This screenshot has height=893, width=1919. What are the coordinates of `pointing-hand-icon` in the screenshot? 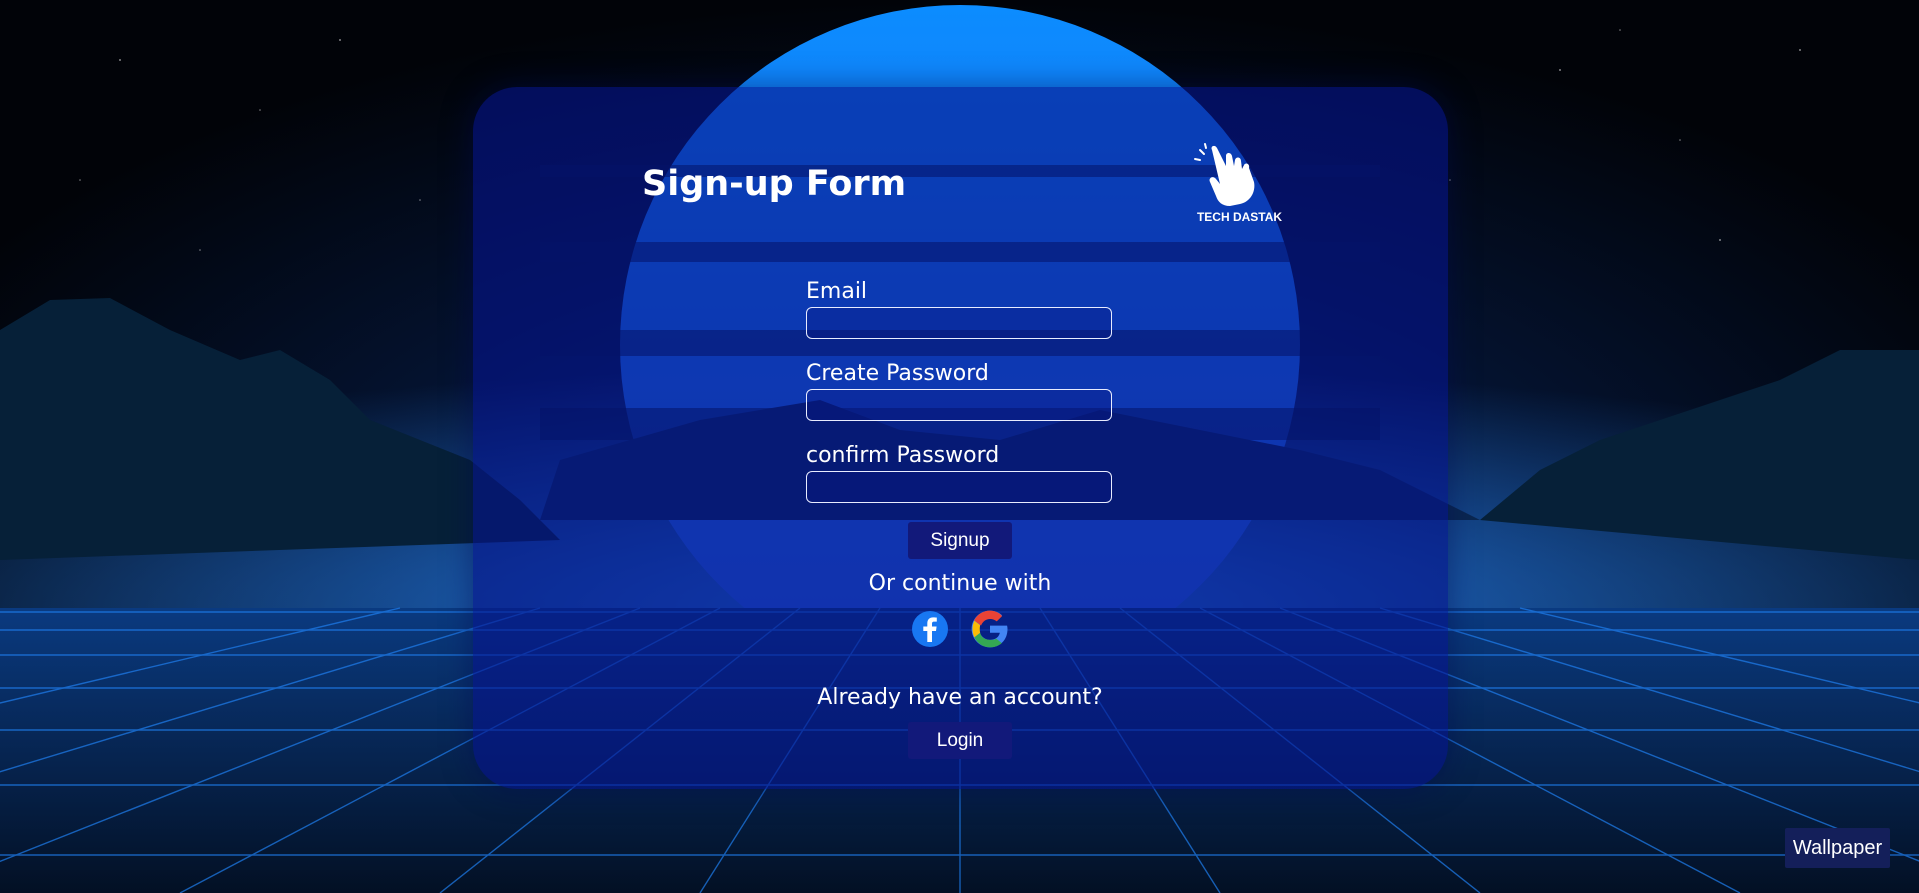 It's located at (1224, 174).